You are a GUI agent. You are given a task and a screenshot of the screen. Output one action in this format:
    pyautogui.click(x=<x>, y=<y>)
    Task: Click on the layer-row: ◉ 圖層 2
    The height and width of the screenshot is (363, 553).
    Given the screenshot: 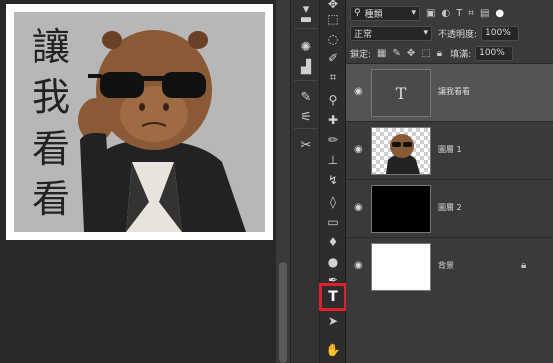 What is the action you would take?
    pyautogui.click(x=449, y=208)
    